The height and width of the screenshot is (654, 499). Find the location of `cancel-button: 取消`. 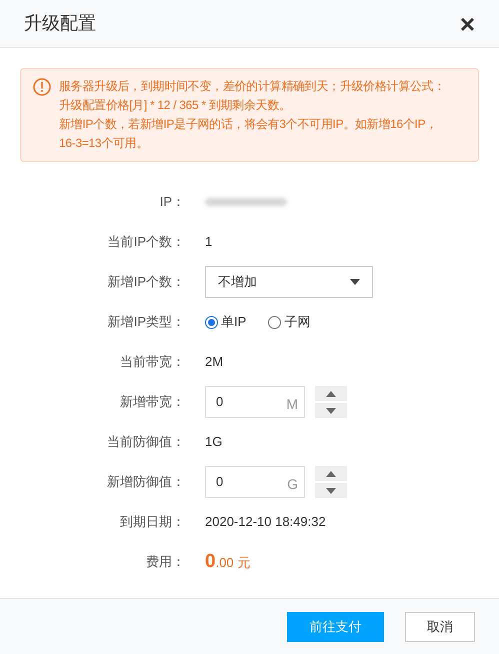

cancel-button: 取消 is located at coordinates (440, 627).